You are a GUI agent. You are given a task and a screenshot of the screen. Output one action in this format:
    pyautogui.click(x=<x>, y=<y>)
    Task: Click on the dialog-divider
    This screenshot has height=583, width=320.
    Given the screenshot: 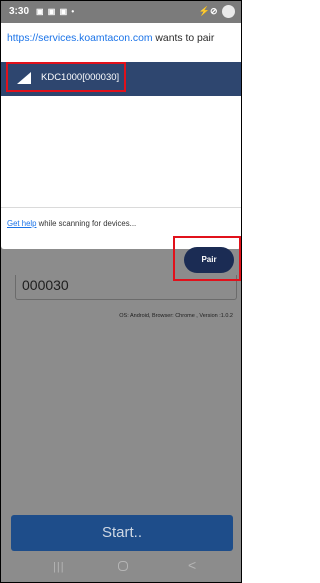 What is the action you would take?
    pyautogui.click(x=121, y=207)
    